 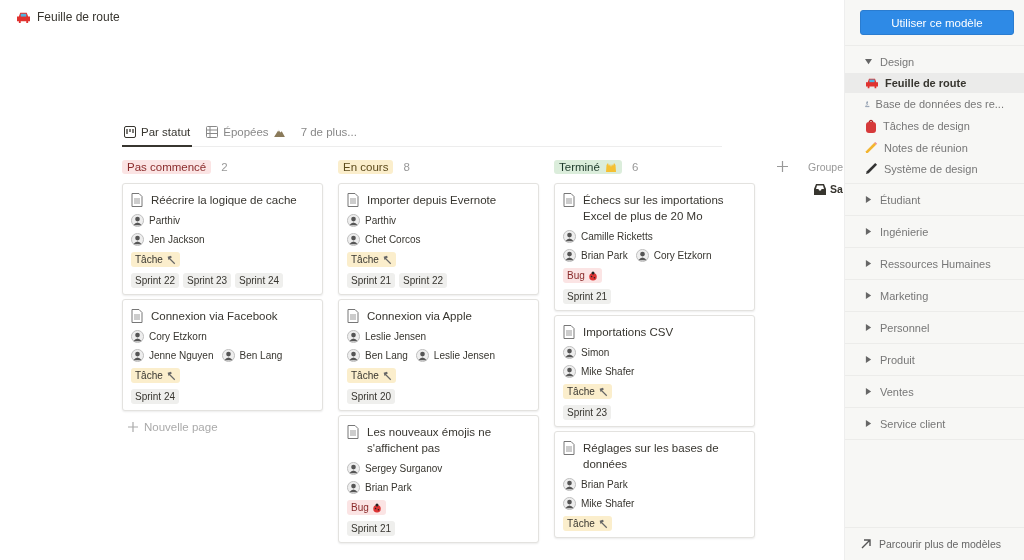 What do you see at coordinates (222, 239) in the screenshot?
I see `task-card: Réécrire la logique de cache Parthiv Jen Jackson Tâche Sprint 22 Sprint 23 Sprint 24` at bounding box center [222, 239].